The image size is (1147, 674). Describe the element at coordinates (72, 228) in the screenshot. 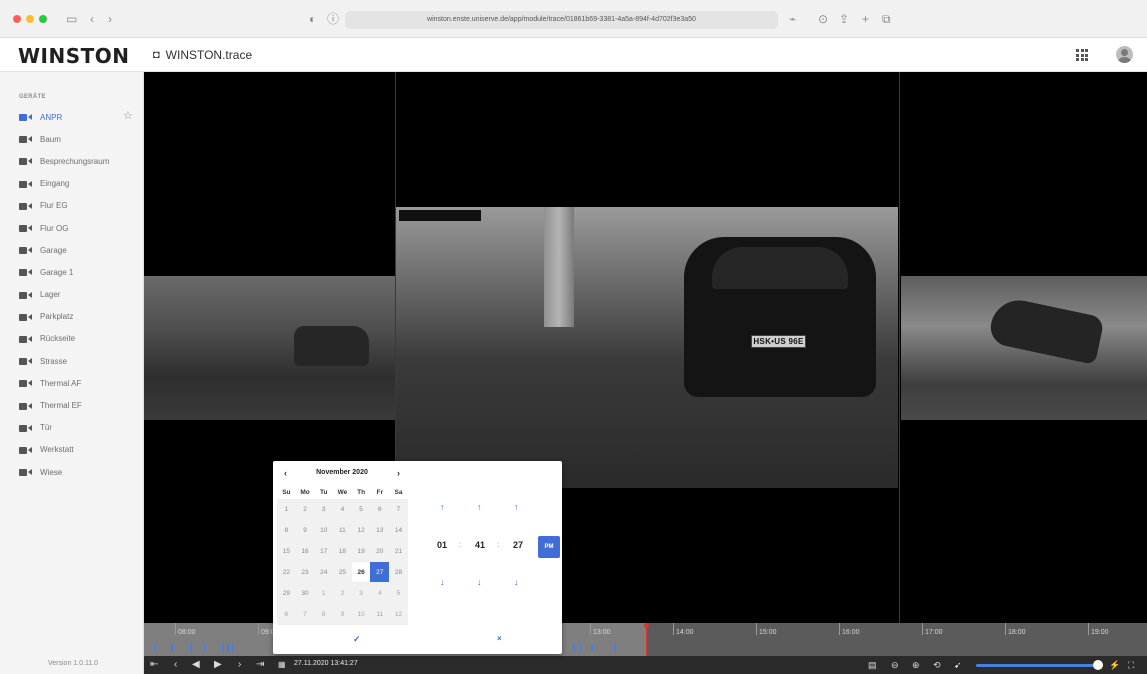

I see `sidebar-item-device: Flur OG` at that location.